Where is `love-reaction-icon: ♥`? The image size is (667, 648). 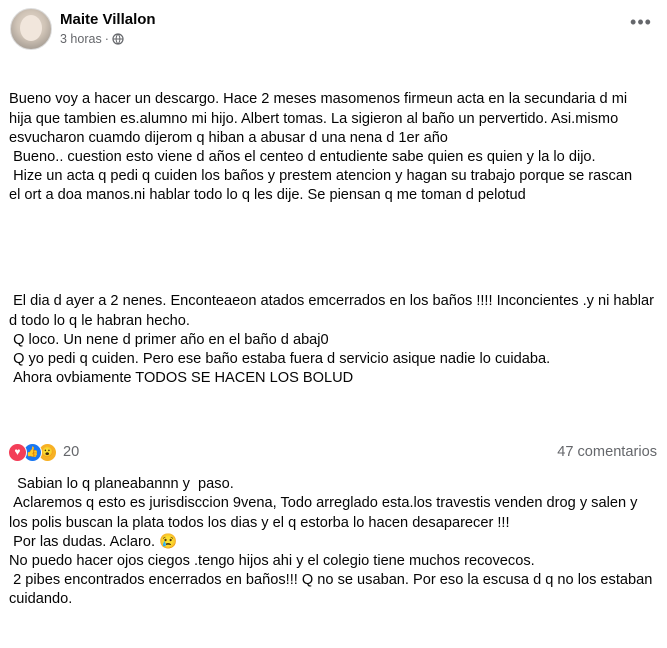
love-reaction-icon: ♥ is located at coordinates (17, 452).